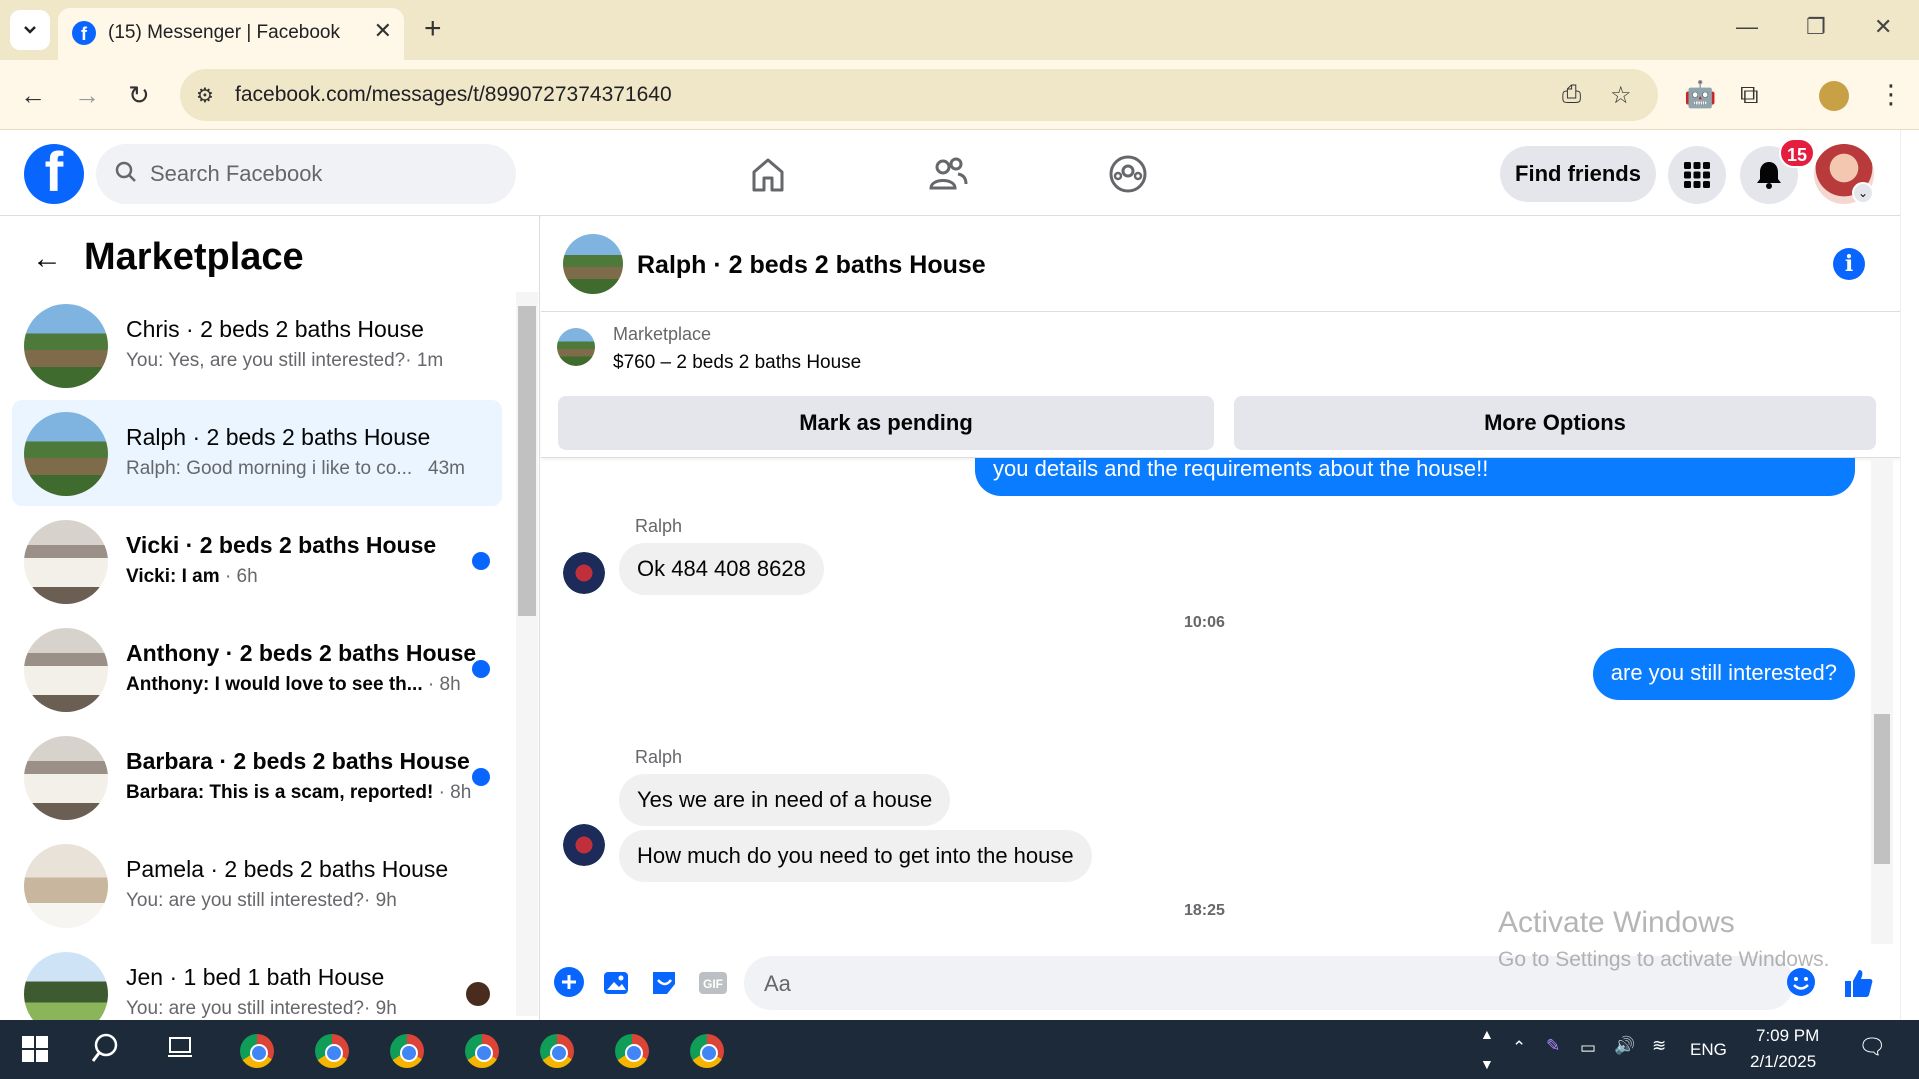 Image resolution: width=1919 pixels, height=1079 pixels. Describe the element at coordinates (1553, 1046) in the screenshot. I see `pen-icon: ✎` at that location.